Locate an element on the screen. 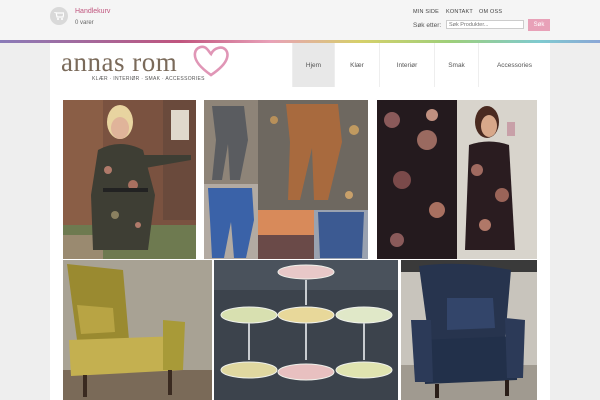 The height and width of the screenshot is (400, 600). cart-link: Handlekurv is located at coordinates (92, 11).